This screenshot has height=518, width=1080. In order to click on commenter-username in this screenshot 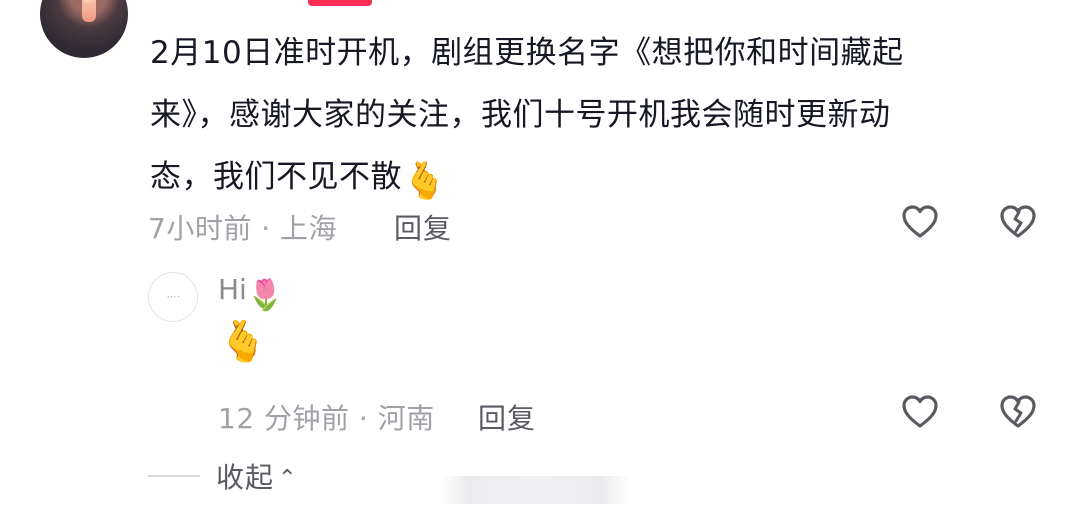, I will do `click(225, 4)`.